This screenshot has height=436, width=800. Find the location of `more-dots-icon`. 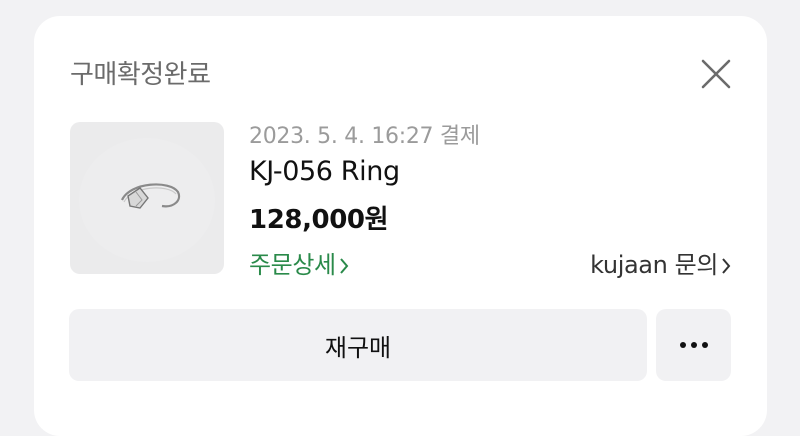

more-dots-icon is located at coordinates (693, 345).